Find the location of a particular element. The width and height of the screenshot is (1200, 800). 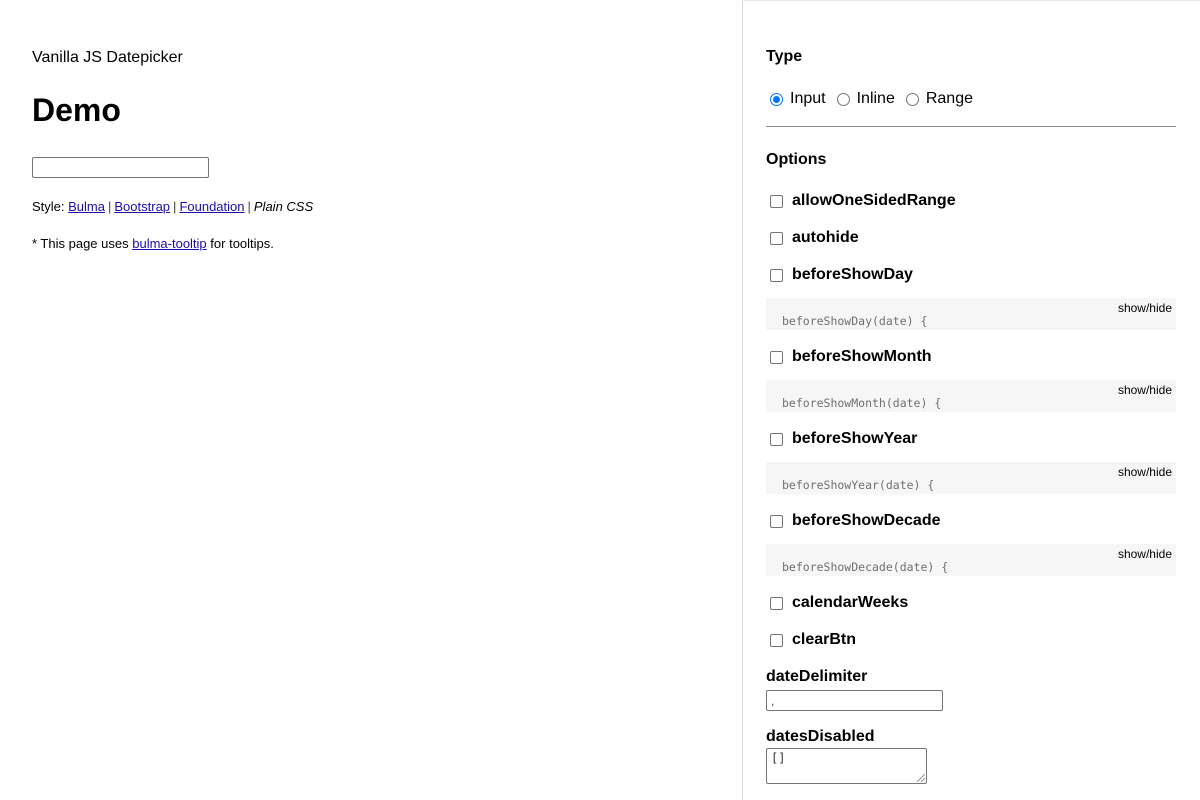

code-line: beforeShowMonth(date) { is located at coordinates (862, 403).